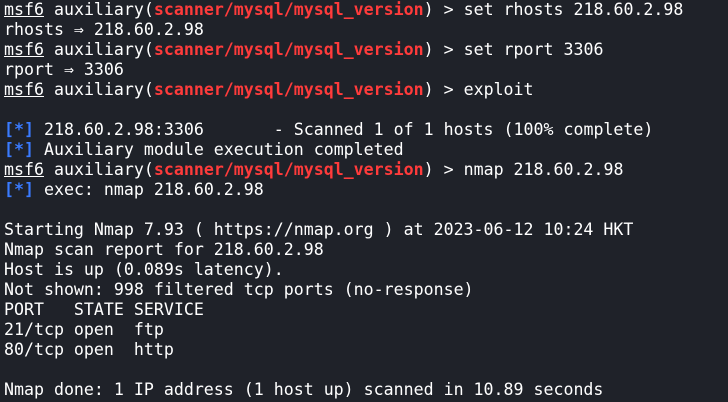 The height and width of the screenshot is (402, 728). I want to click on nmap-port-row: 80/tcp open http, so click(89, 349).